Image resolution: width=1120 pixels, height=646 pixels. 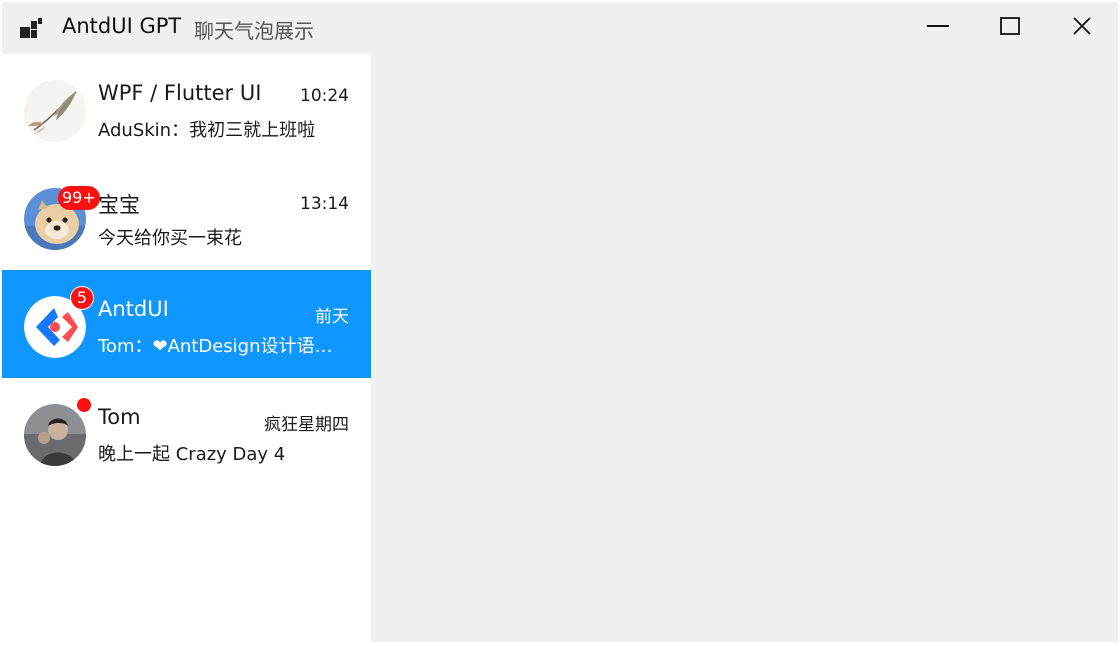 I want to click on window-title: AntdUI GPT, so click(x=122, y=26).